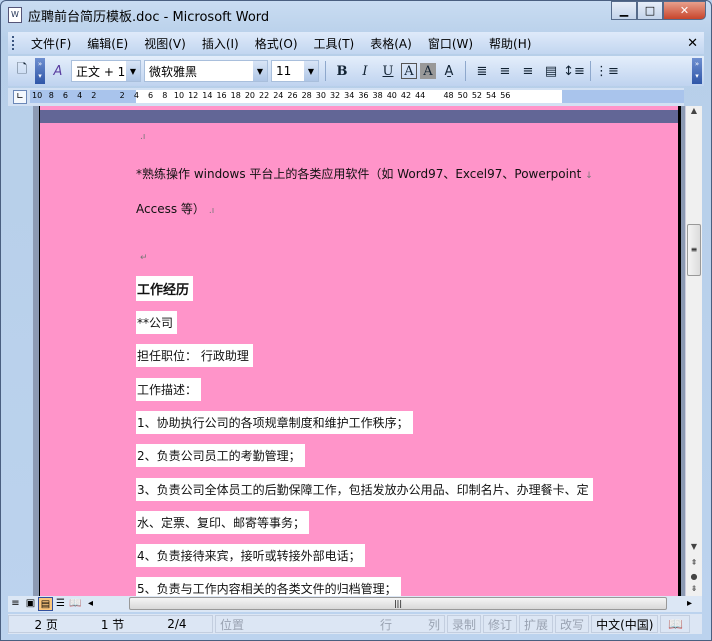  I want to click on vertical-scrollbar: ▲ ≡ ▼ ⇞ ● ⇟, so click(693, 351).